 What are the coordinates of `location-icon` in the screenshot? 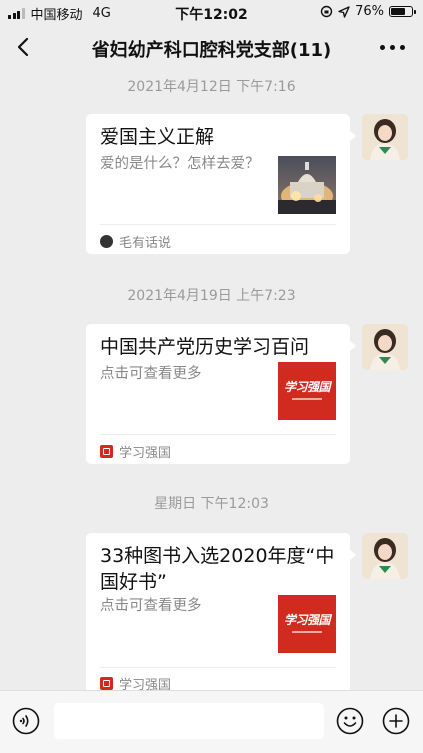 It's located at (344, 11).